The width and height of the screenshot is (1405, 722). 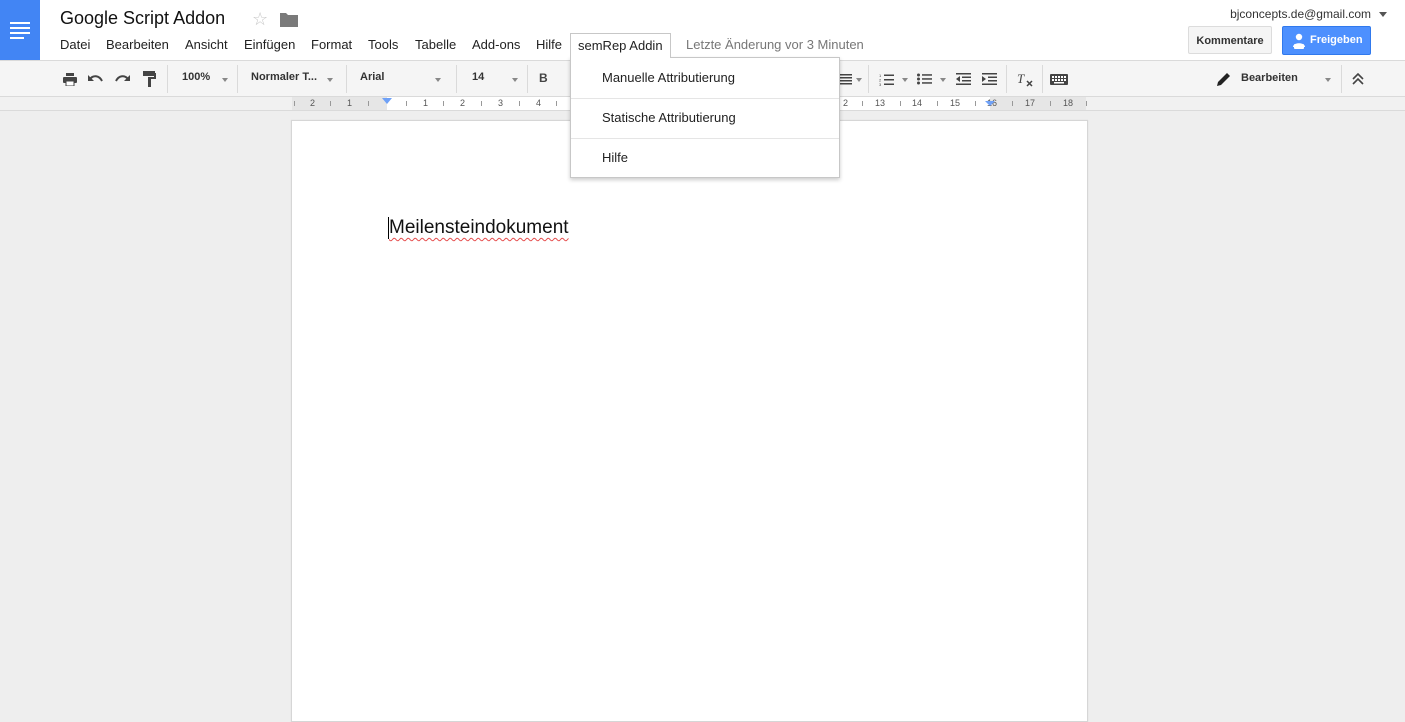 I want to click on menu-option-static-attribution: Statische Attributierung, so click(x=705, y=118).